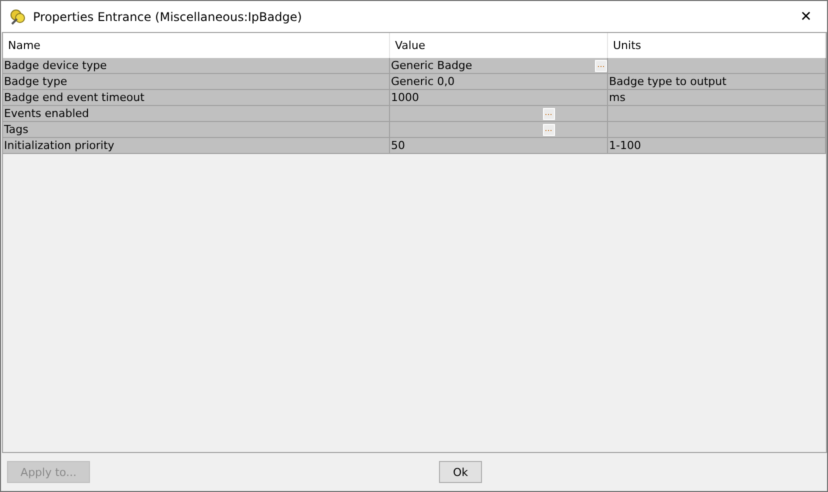  Describe the element at coordinates (196, 130) in the screenshot. I see `table-cell: Tags` at that location.